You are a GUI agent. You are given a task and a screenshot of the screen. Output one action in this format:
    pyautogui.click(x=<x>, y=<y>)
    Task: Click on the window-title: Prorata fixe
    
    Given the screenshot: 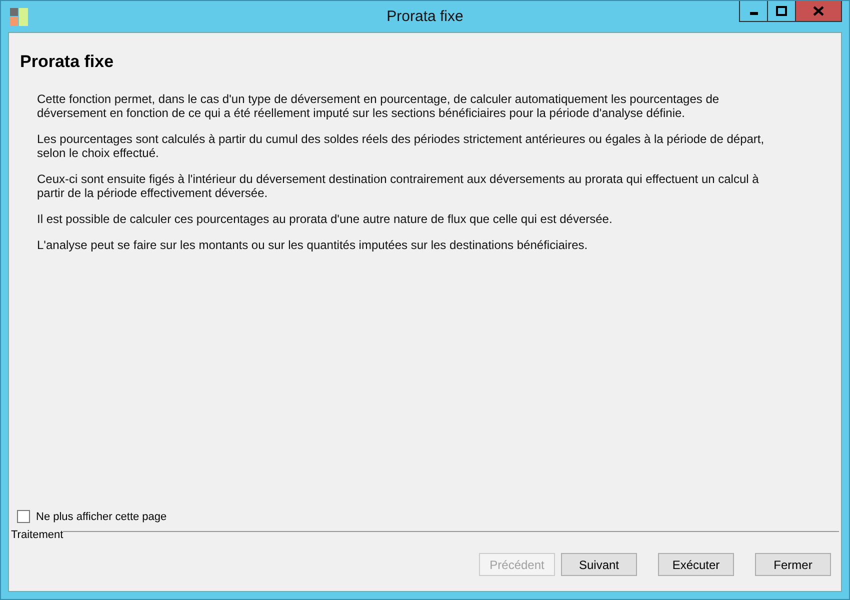 What is the action you would take?
    pyautogui.click(x=425, y=16)
    